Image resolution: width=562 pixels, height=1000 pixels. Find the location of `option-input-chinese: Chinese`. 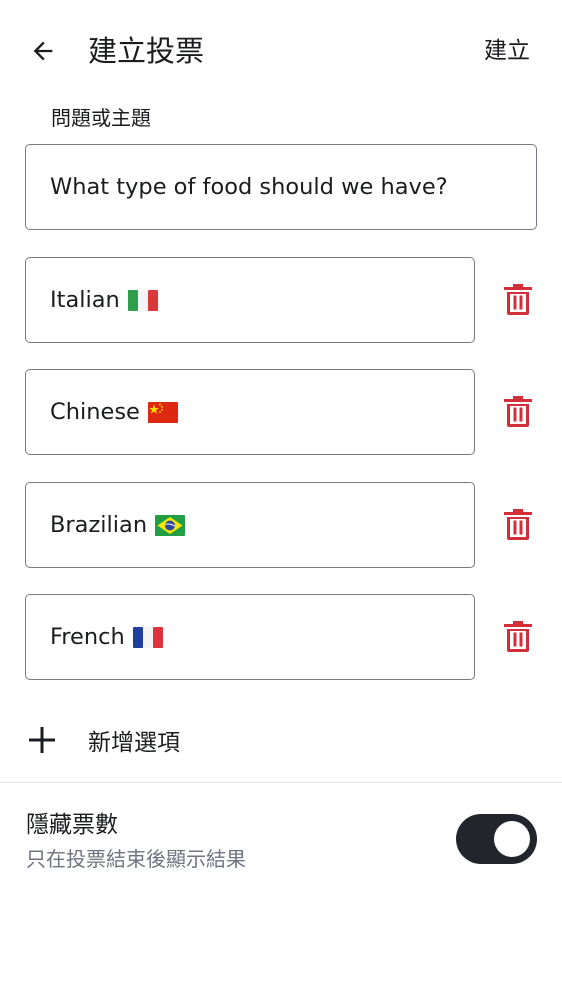

option-input-chinese: Chinese is located at coordinates (250, 412).